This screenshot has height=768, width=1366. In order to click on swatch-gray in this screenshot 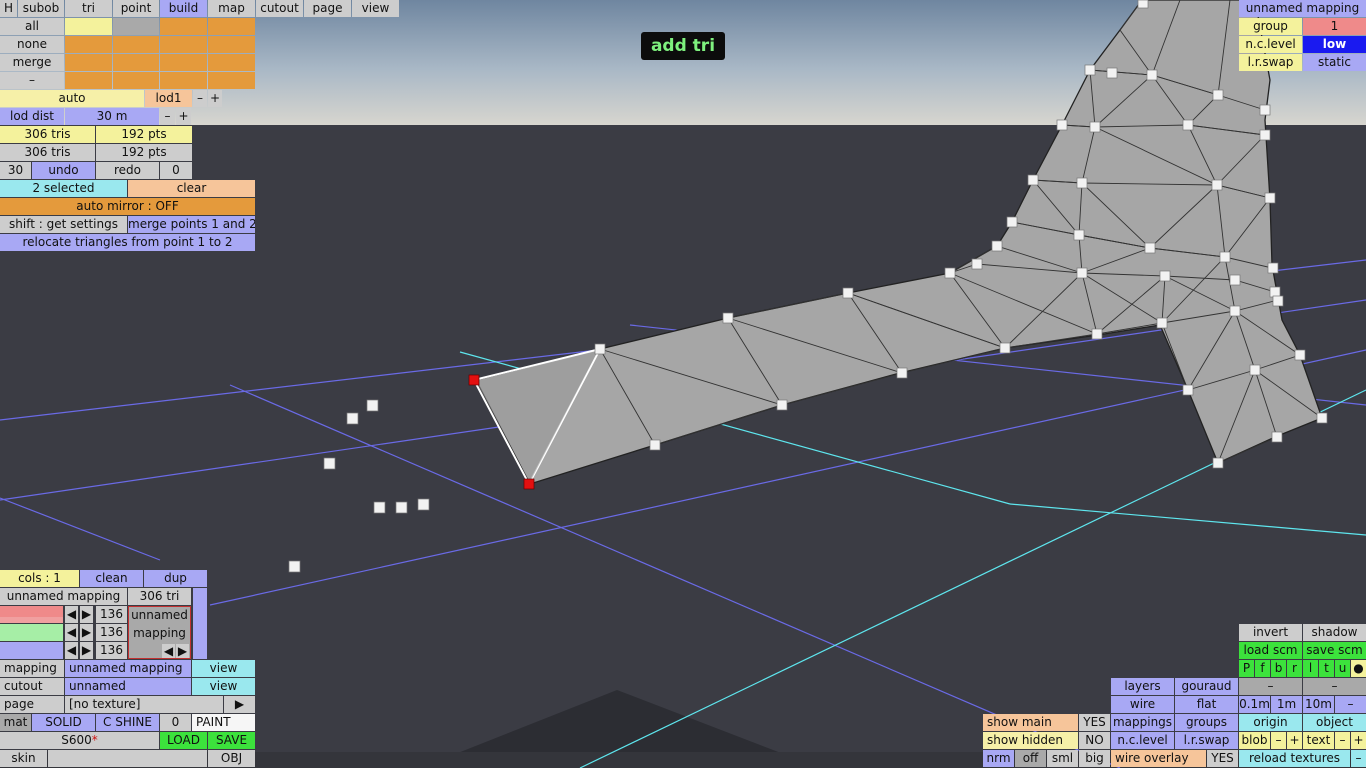, I will do `click(136, 26)`.